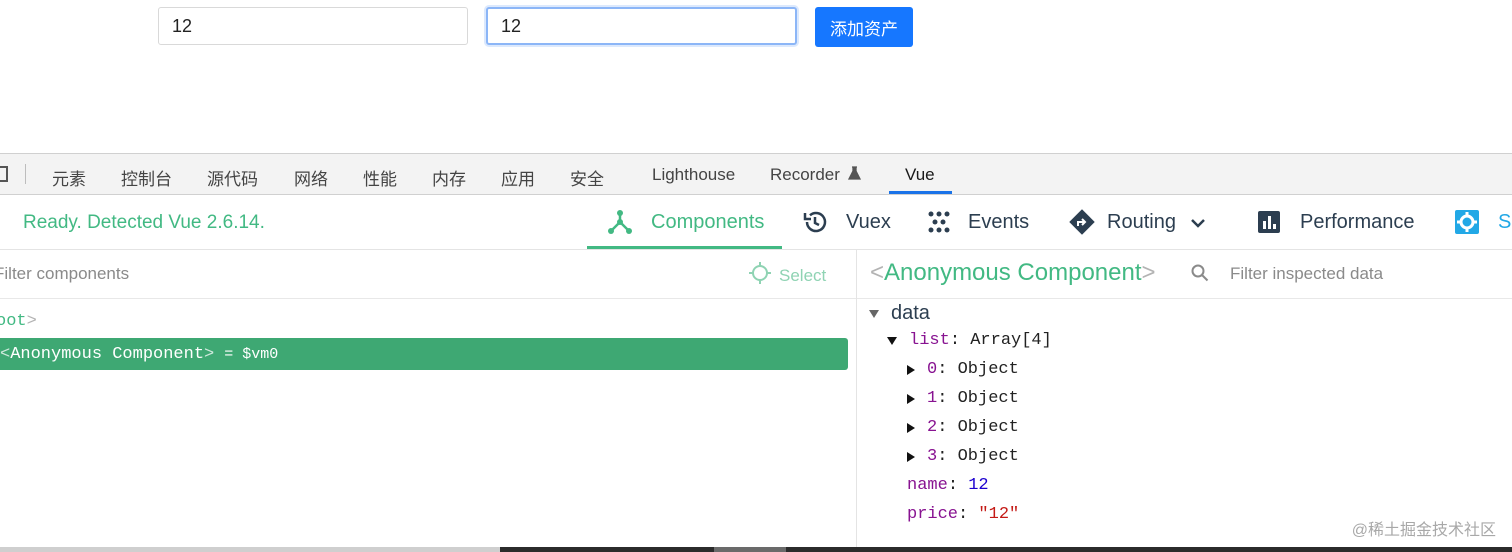 The image size is (1512, 552). I want to click on components-icon, so click(620, 222).